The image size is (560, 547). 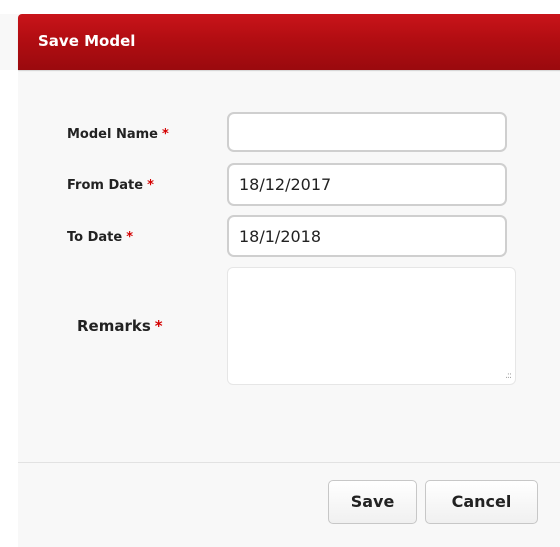 What do you see at coordinates (289, 42) in the screenshot?
I see `dialog-header: Save Model` at bounding box center [289, 42].